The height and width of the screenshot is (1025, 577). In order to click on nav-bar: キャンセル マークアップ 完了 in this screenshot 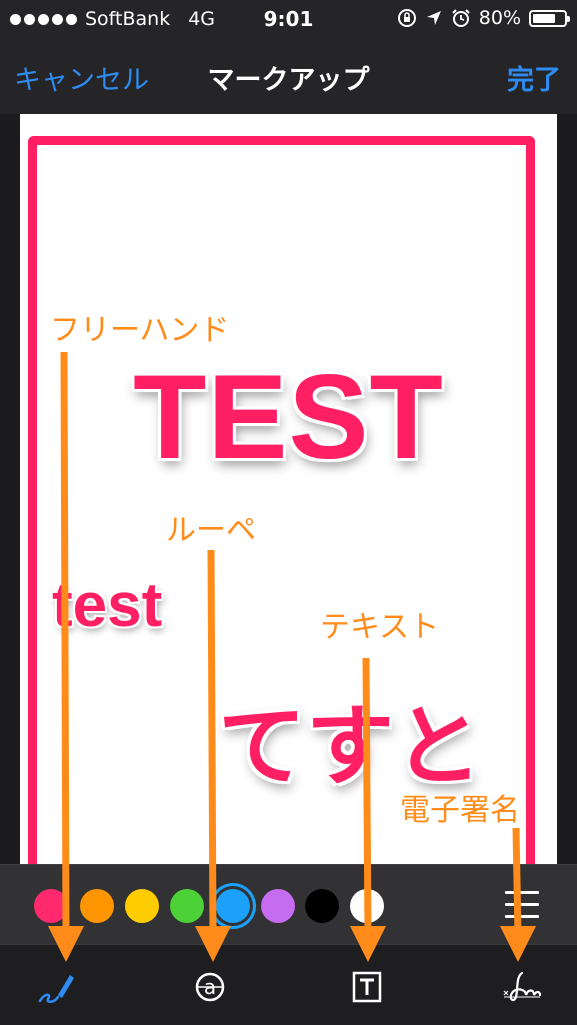, I will do `click(288, 76)`.